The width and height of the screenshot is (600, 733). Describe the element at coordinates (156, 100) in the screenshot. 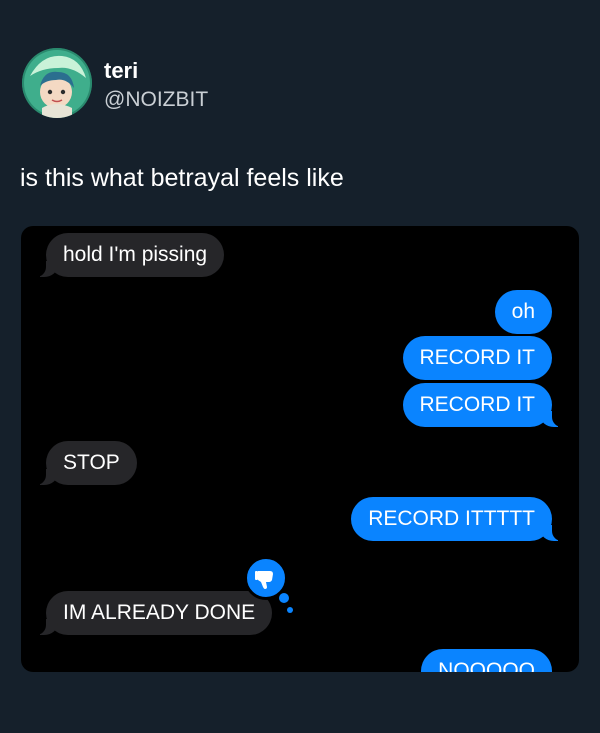

I see `tweet-author-handle: @NOIZBIT` at that location.